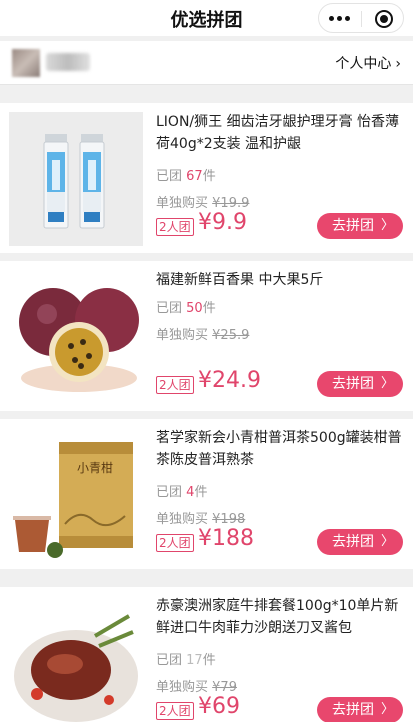 This screenshot has height=722, width=413. Describe the element at coordinates (186, 176) in the screenshot. I see `group-sold-count: 已团 67件` at that location.